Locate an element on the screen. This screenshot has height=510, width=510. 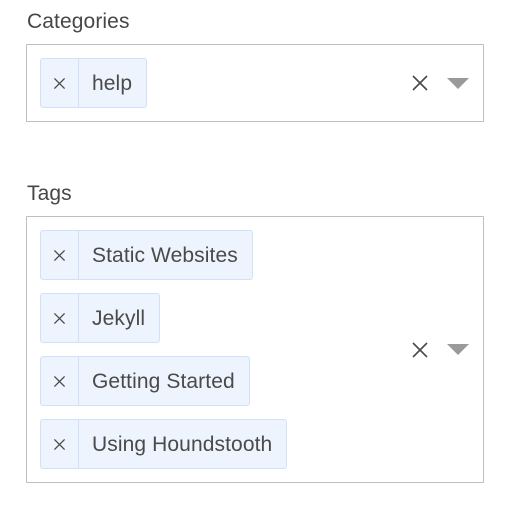
categories-select-box: help is located at coordinates (255, 83).